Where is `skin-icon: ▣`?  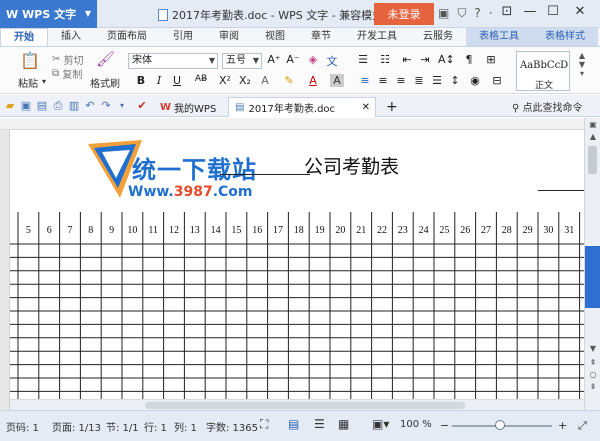 skin-icon: ▣ is located at coordinates (443, 13).